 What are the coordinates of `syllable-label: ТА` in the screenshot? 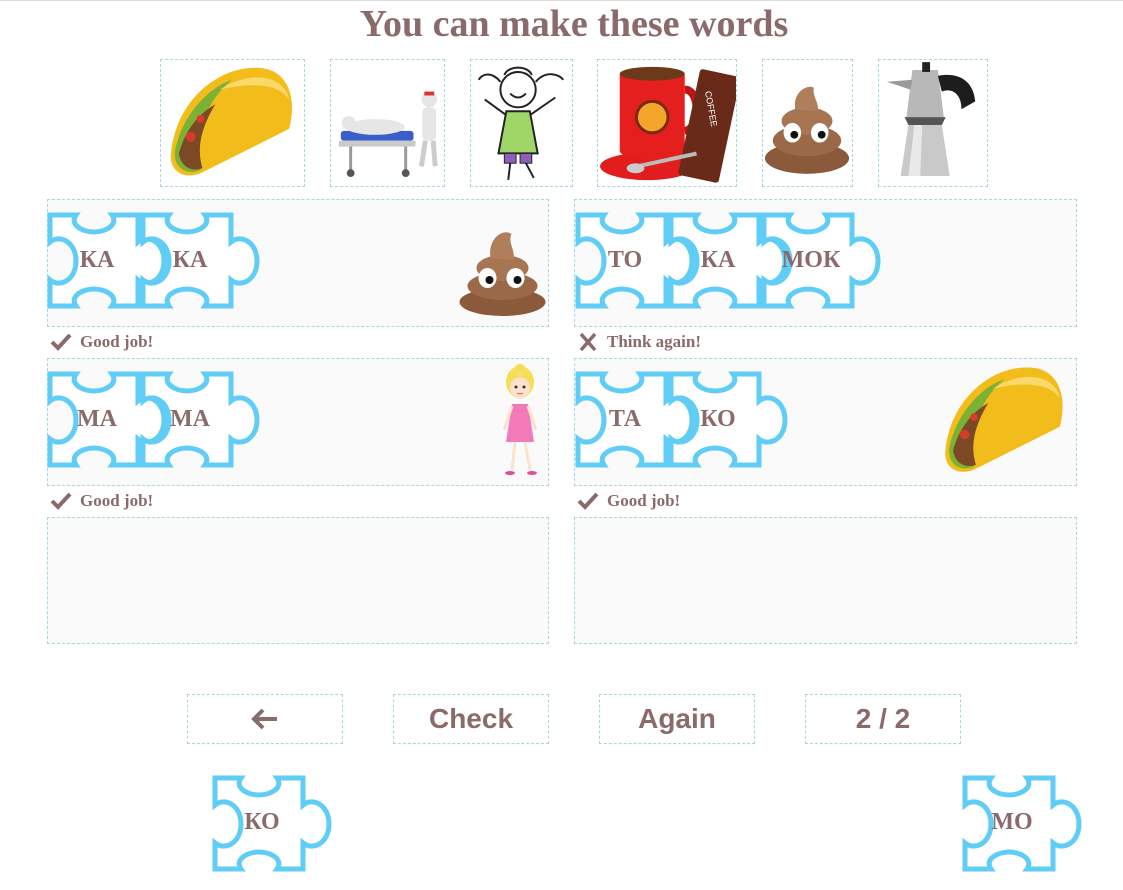 It's located at (625, 419).